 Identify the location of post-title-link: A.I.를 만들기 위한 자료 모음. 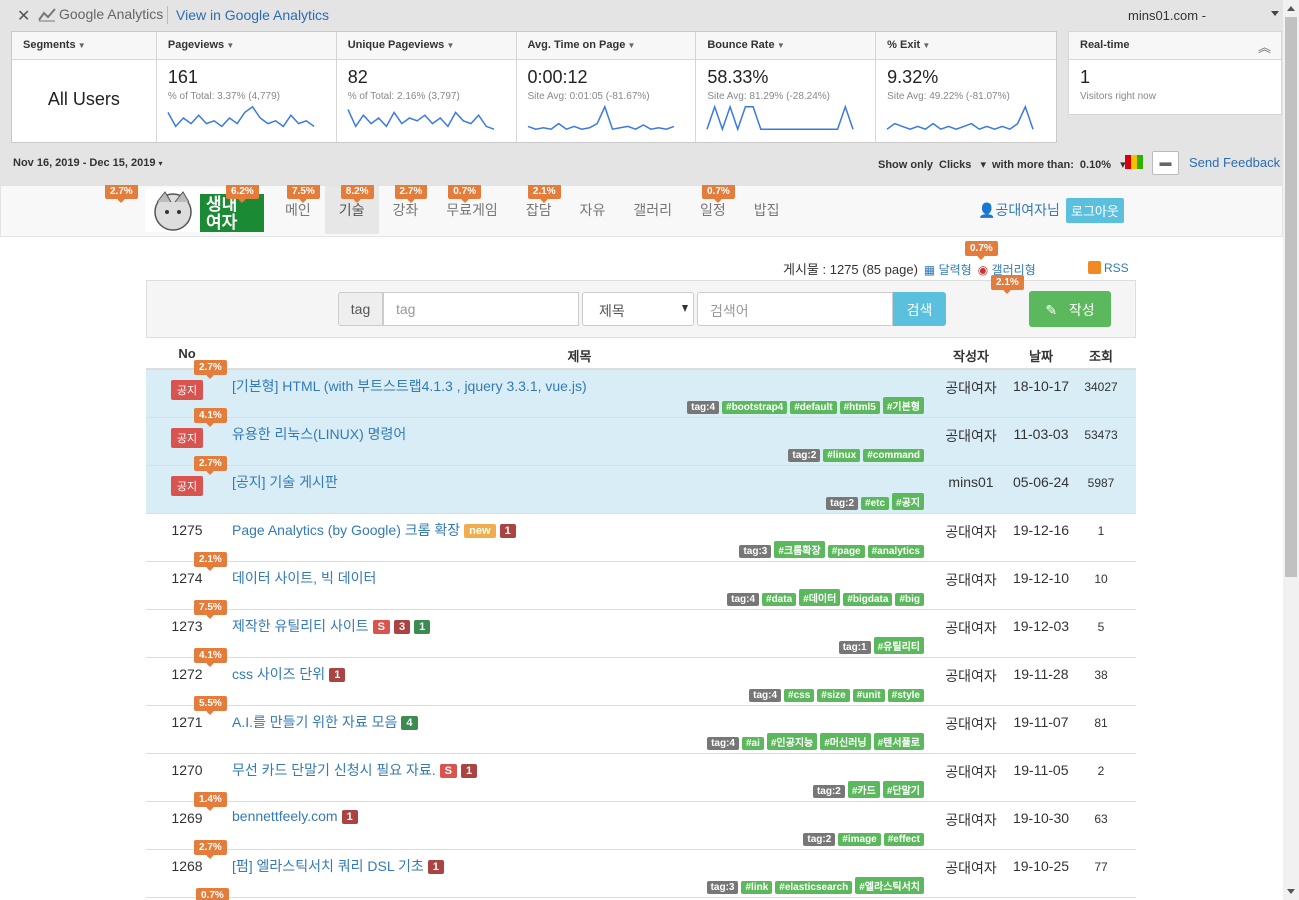
(314, 722).